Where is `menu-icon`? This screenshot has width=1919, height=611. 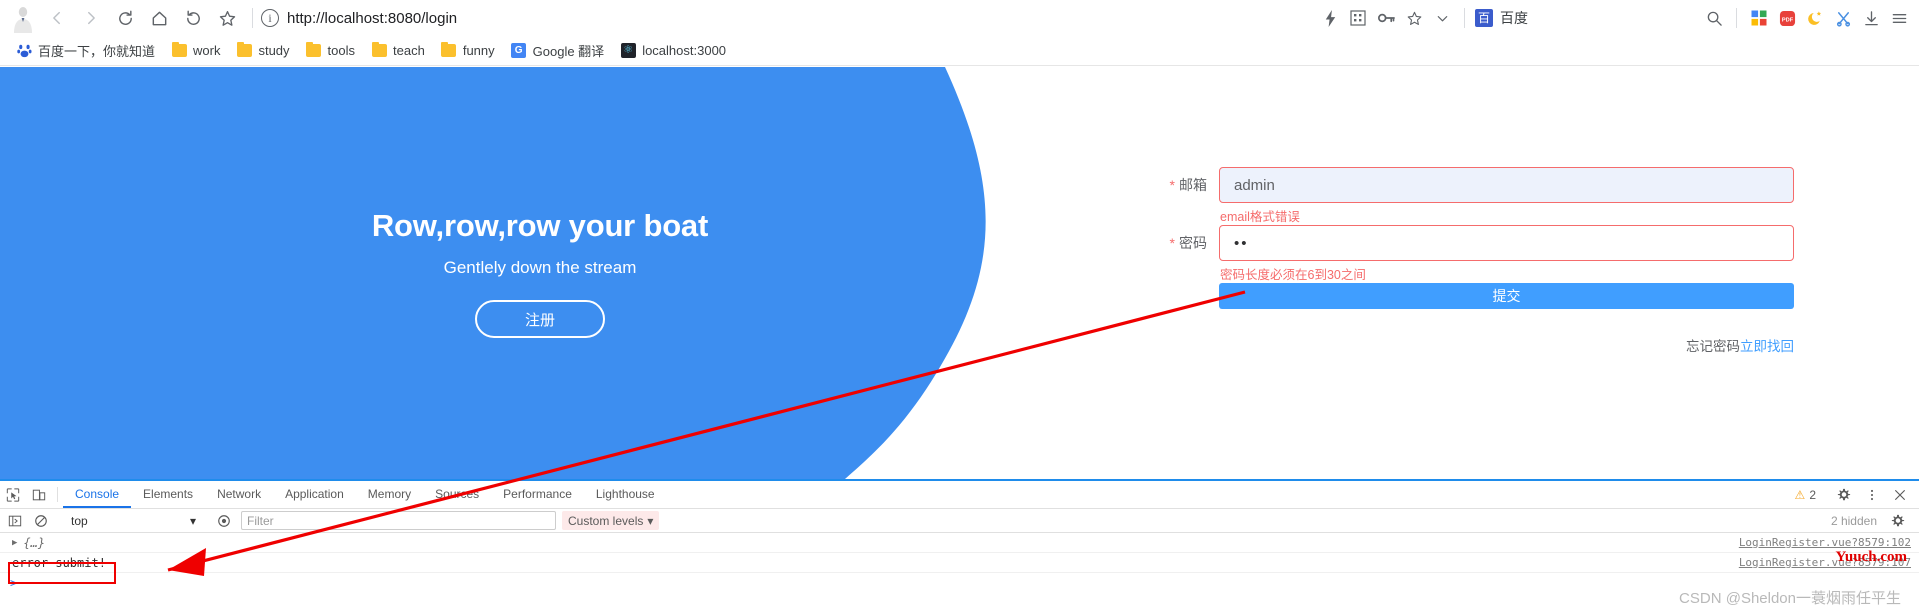 menu-icon is located at coordinates (1899, 18).